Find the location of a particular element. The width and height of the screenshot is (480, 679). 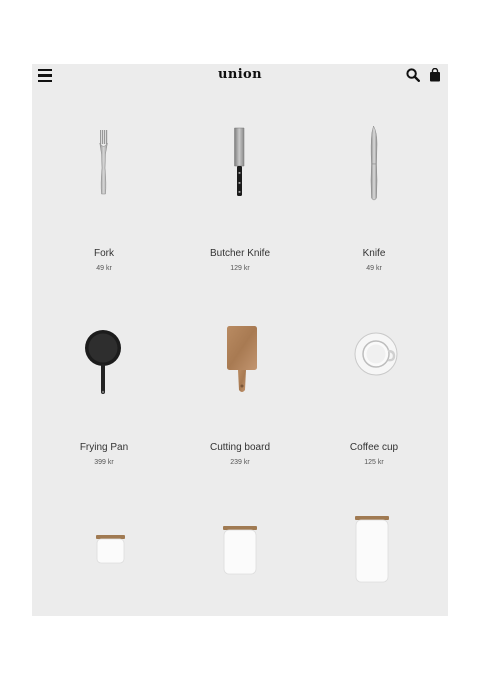

product-price: 399 kr is located at coordinates (104, 462).